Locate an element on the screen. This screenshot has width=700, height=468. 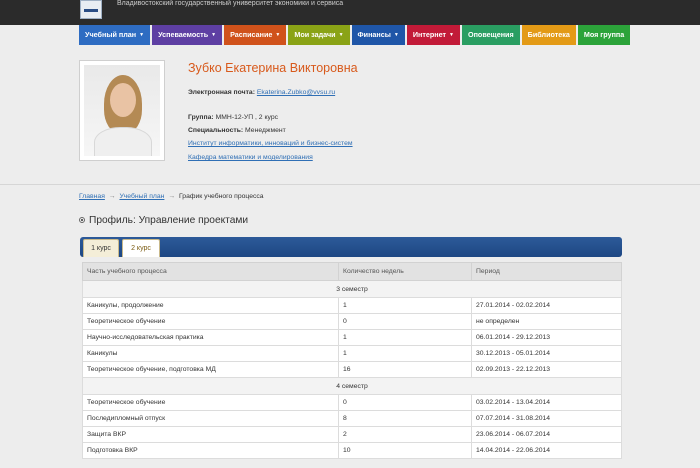
tab-course-1: 1 курс is located at coordinates (101, 248).